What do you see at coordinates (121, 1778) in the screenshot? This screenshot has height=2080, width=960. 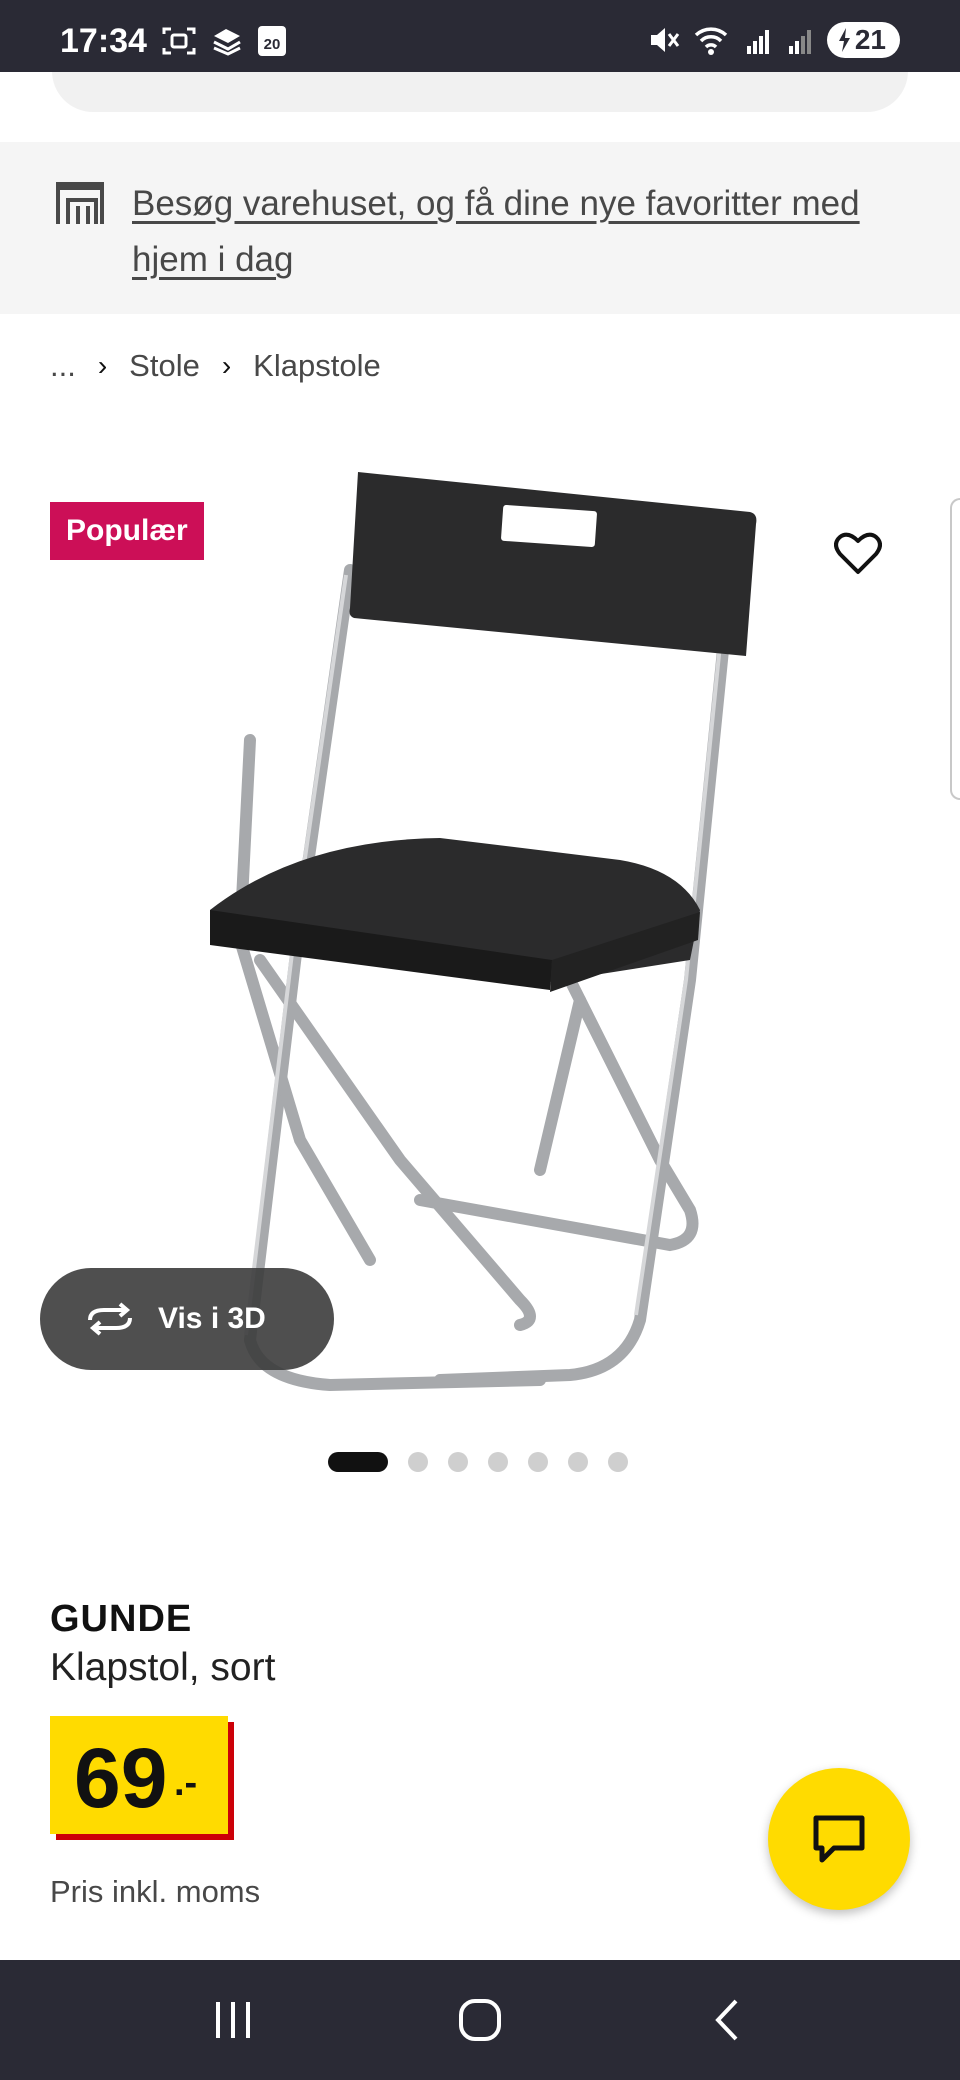 I see `price-integer: 69` at bounding box center [121, 1778].